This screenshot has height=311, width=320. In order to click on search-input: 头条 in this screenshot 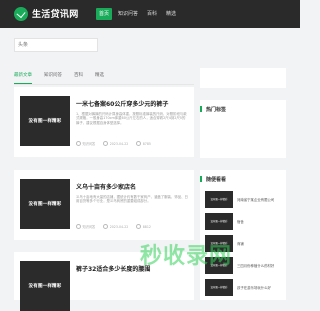, I will do `click(56, 45)`.